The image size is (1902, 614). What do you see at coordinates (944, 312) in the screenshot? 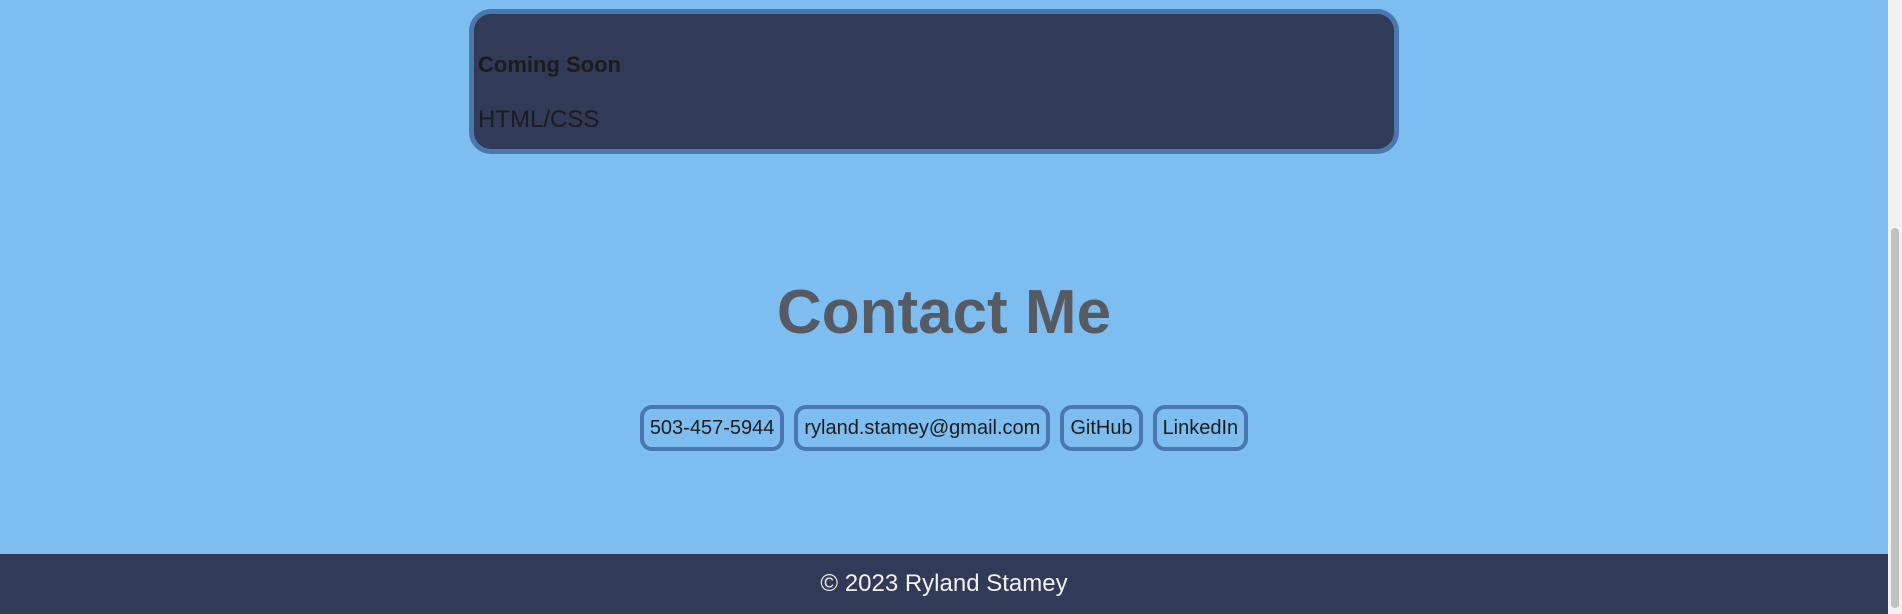
I see `contact-heading: Contact Me` at bounding box center [944, 312].